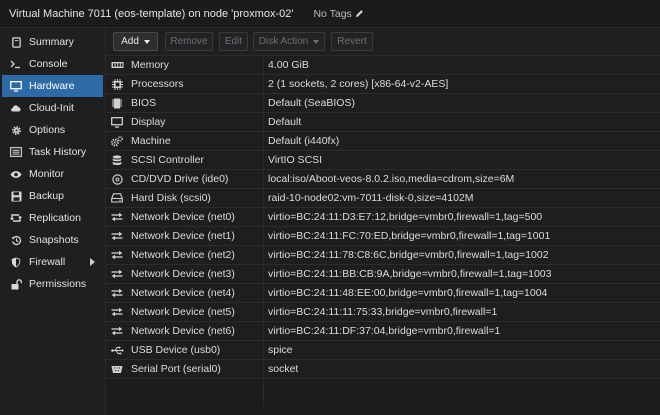  What do you see at coordinates (295, 160) in the screenshot?
I see `row-value: VirtIO SCSI` at bounding box center [295, 160].